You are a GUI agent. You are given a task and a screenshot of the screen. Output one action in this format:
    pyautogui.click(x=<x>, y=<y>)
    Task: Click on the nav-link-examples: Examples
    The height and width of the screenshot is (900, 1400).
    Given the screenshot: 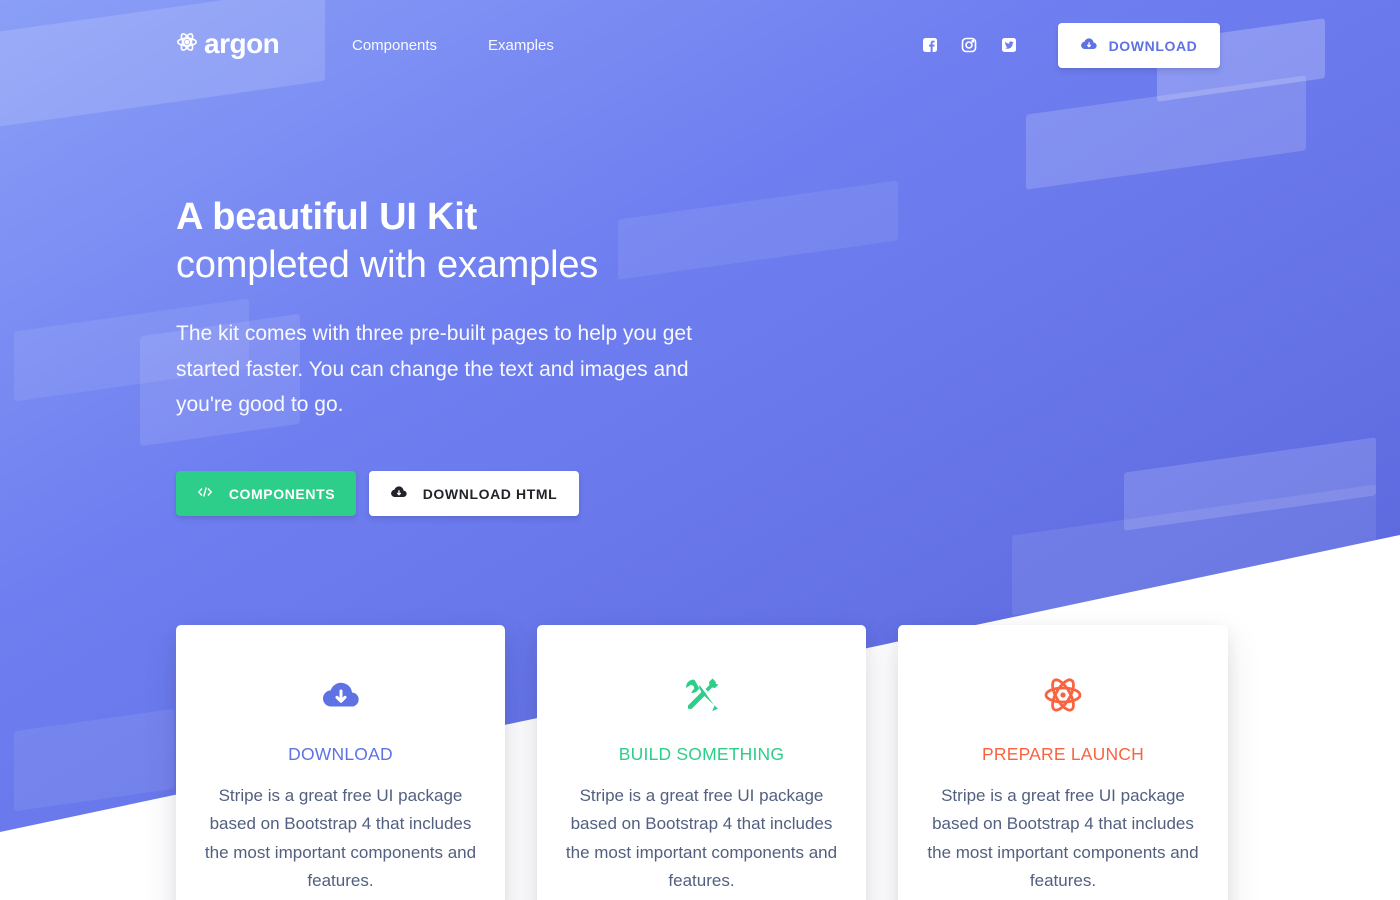 What is the action you would take?
    pyautogui.click(x=521, y=45)
    